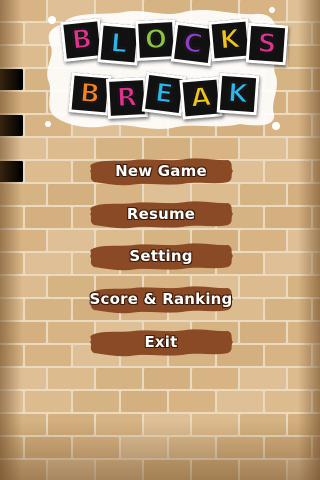 This screenshot has width=320, height=480. I want to click on setting-label: Setting, so click(161, 256).